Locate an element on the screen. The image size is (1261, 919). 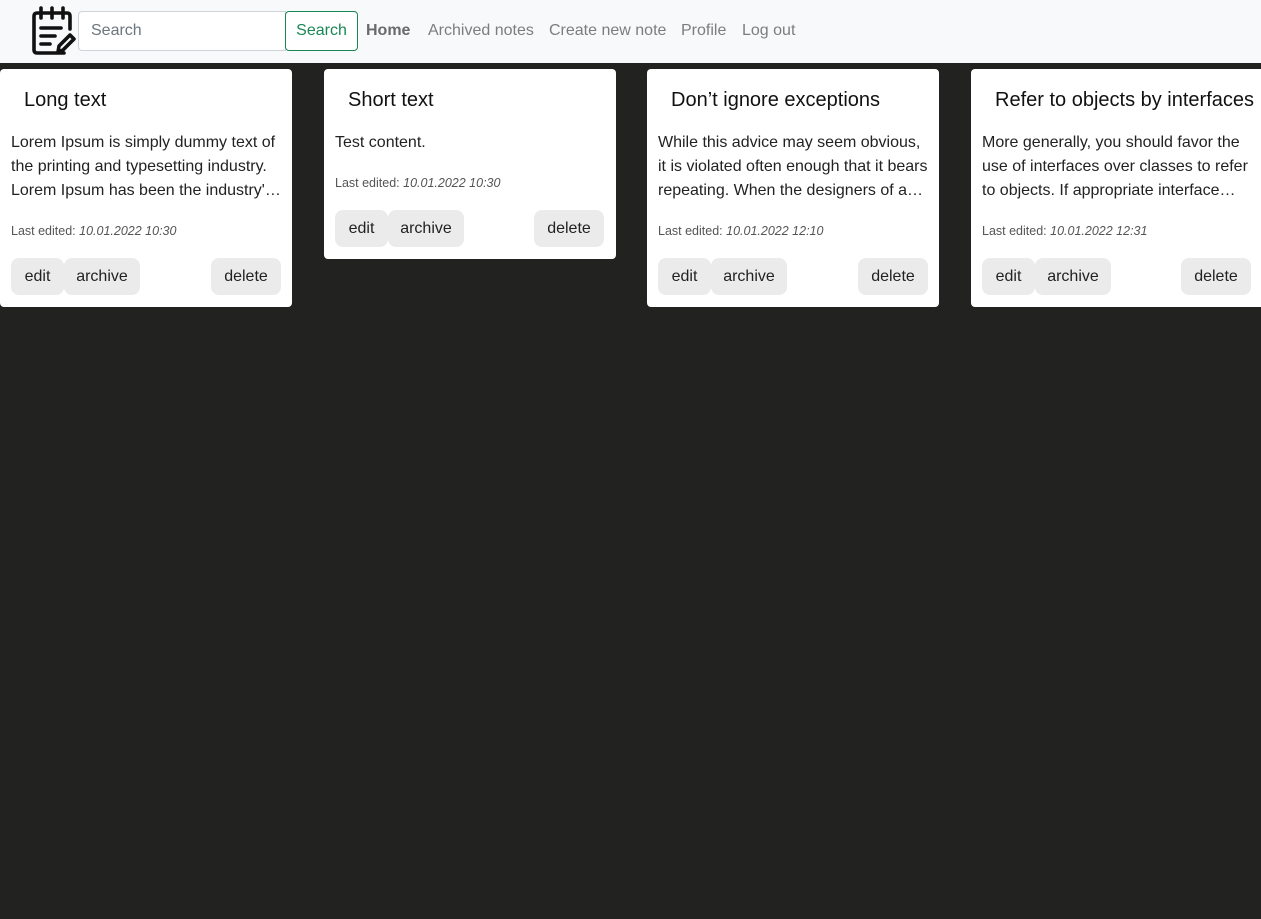
note-title: Don’t ignore exceptions is located at coordinates (776, 100).